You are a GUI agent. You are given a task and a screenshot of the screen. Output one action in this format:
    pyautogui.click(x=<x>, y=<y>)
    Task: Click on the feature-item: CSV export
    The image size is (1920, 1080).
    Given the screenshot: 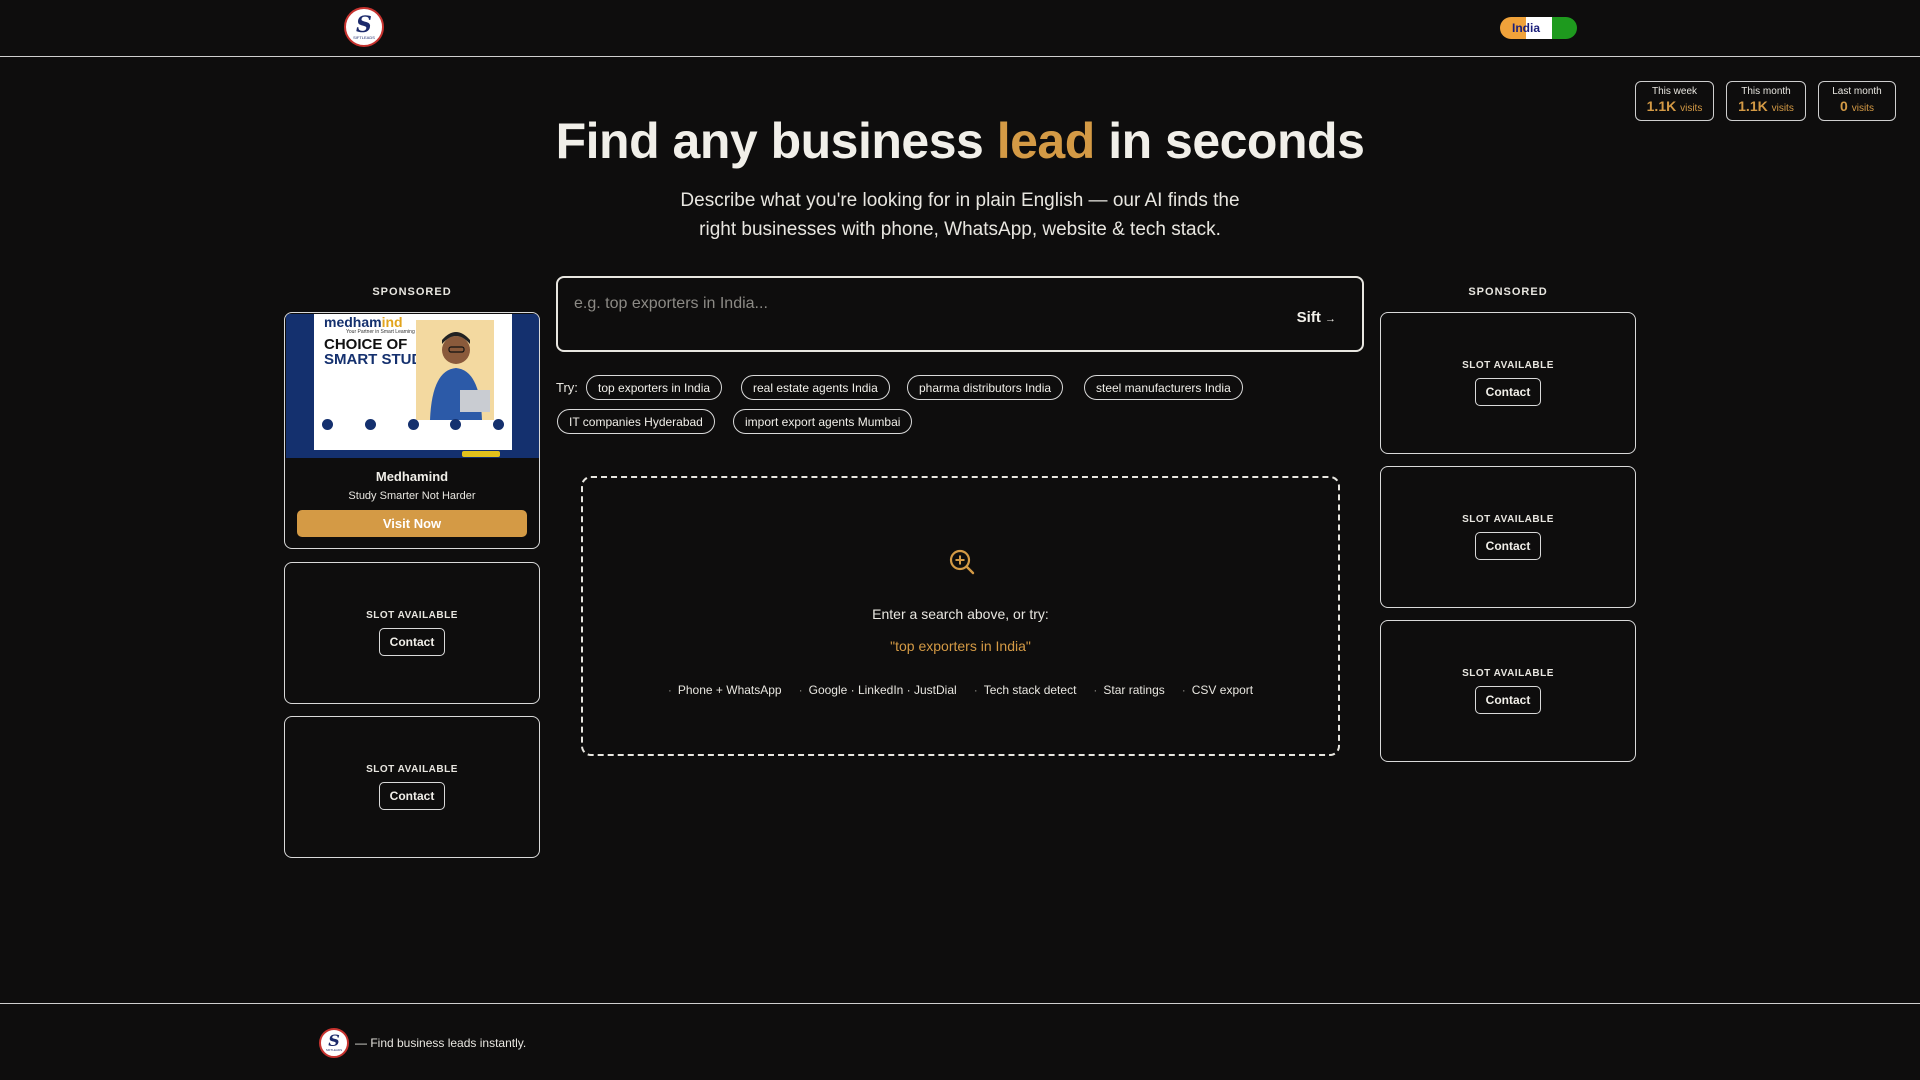 What is the action you would take?
    pyautogui.click(x=1217, y=690)
    